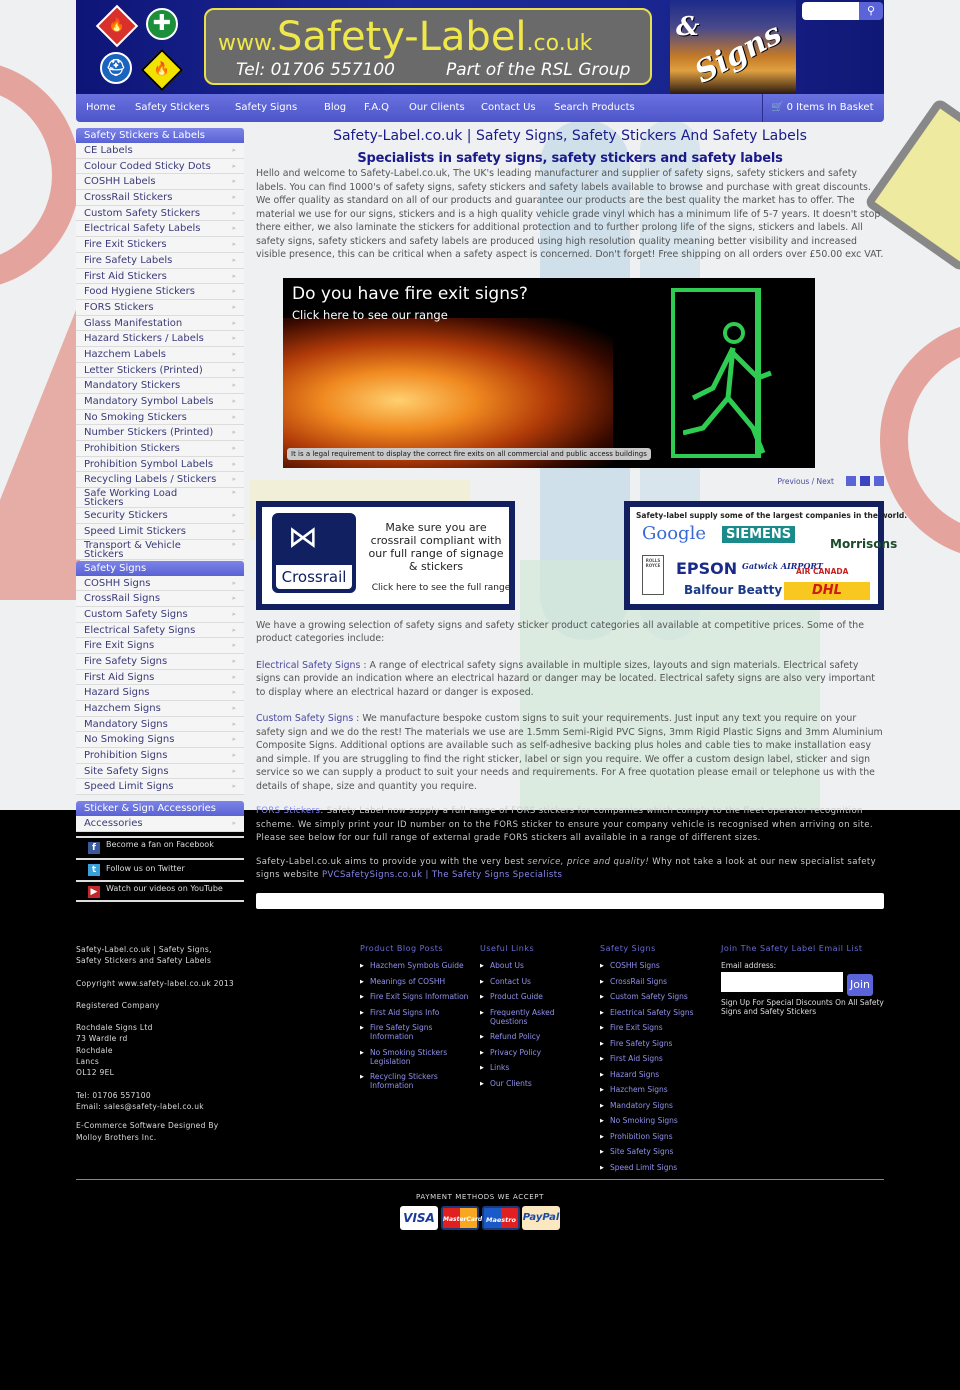  What do you see at coordinates (160, 568) in the screenshot?
I see `sidebar-heading-signs: Safety Signs` at bounding box center [160, 568].